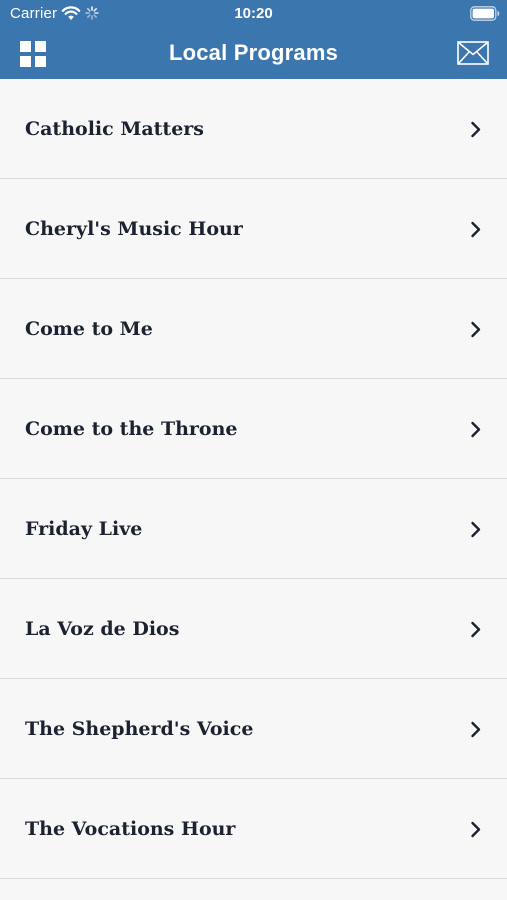 Image resolution: width=507 pixels, height=900 pixels. What do you see at coordinates (115, 129) in the screenshot?
I see `program-label: Catholic Matters` at bounding box center [115, 129].